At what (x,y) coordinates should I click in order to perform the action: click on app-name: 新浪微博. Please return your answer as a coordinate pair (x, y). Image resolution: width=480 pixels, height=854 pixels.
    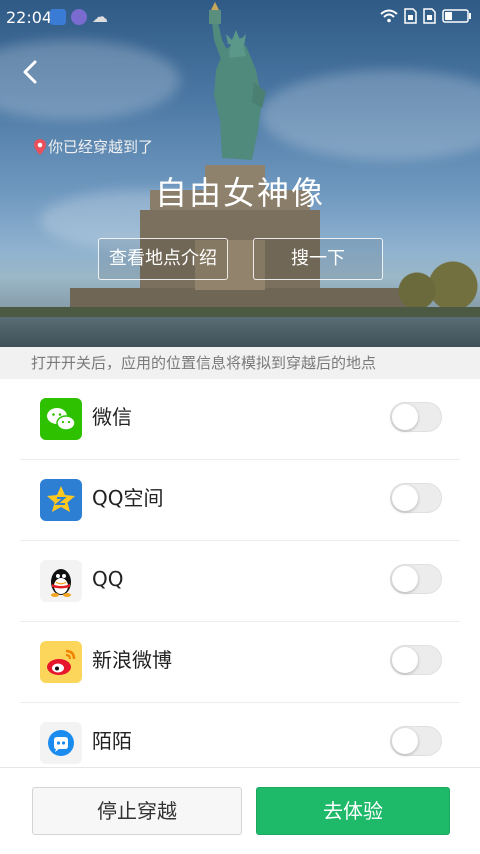
    Looking at the image, I should click on (132, 660).